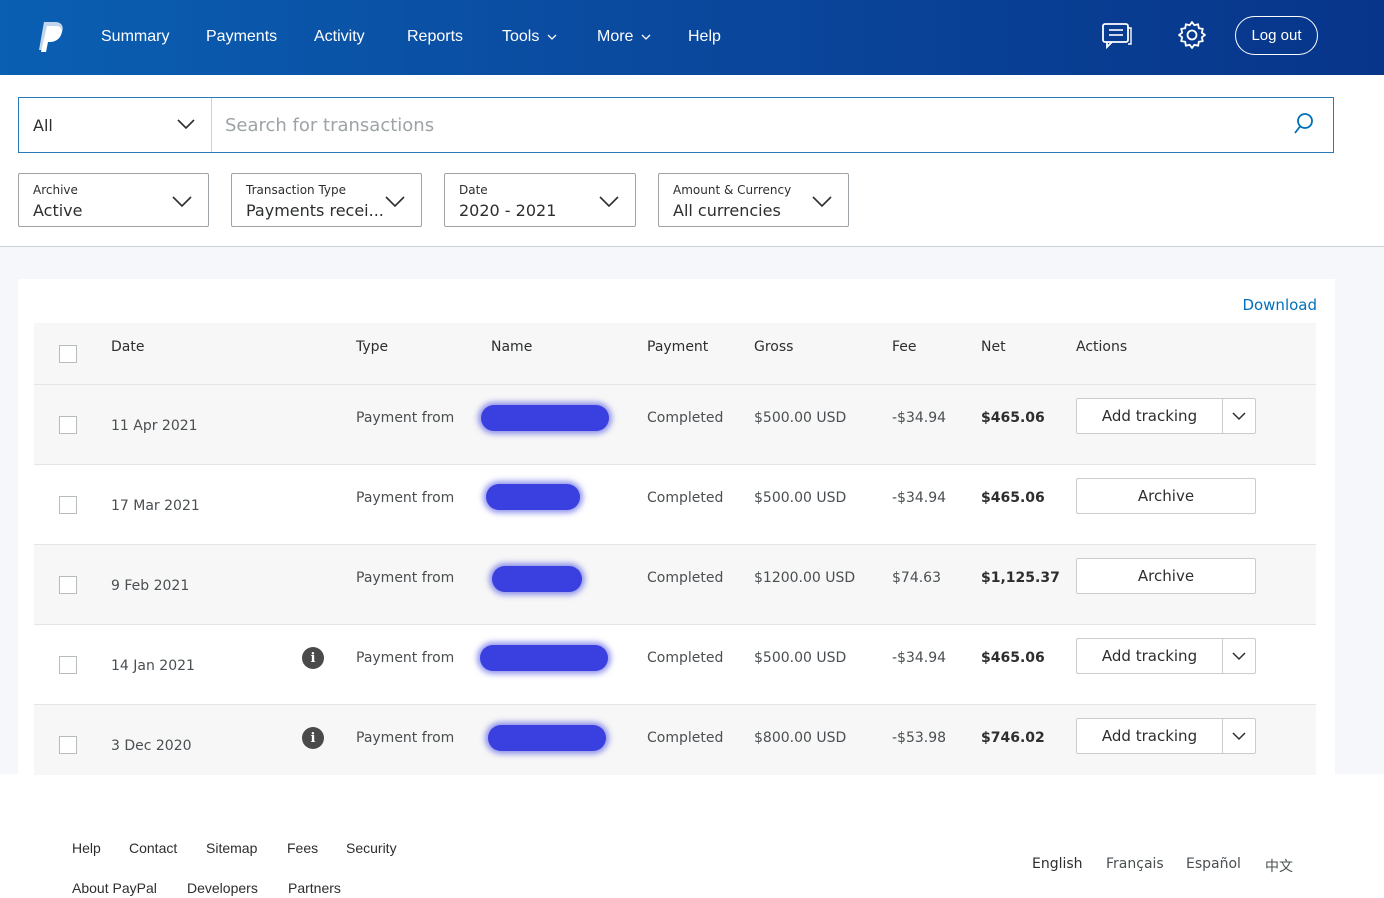  What do you see at coordinates (904, 347) in the screenshot?
I see `column-header-fee: Fee` at bounding box center [904, 347].